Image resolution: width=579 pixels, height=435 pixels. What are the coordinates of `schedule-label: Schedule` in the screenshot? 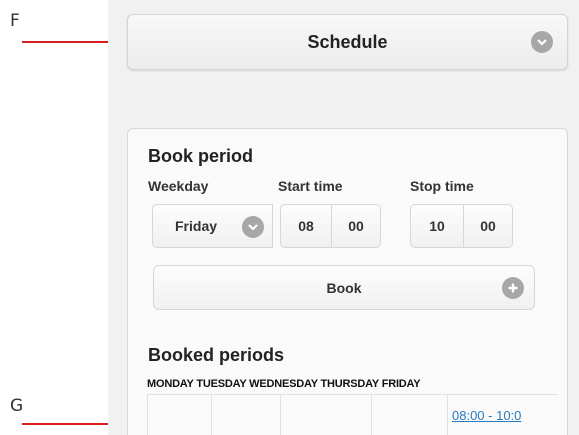 It's located at (347, 41).